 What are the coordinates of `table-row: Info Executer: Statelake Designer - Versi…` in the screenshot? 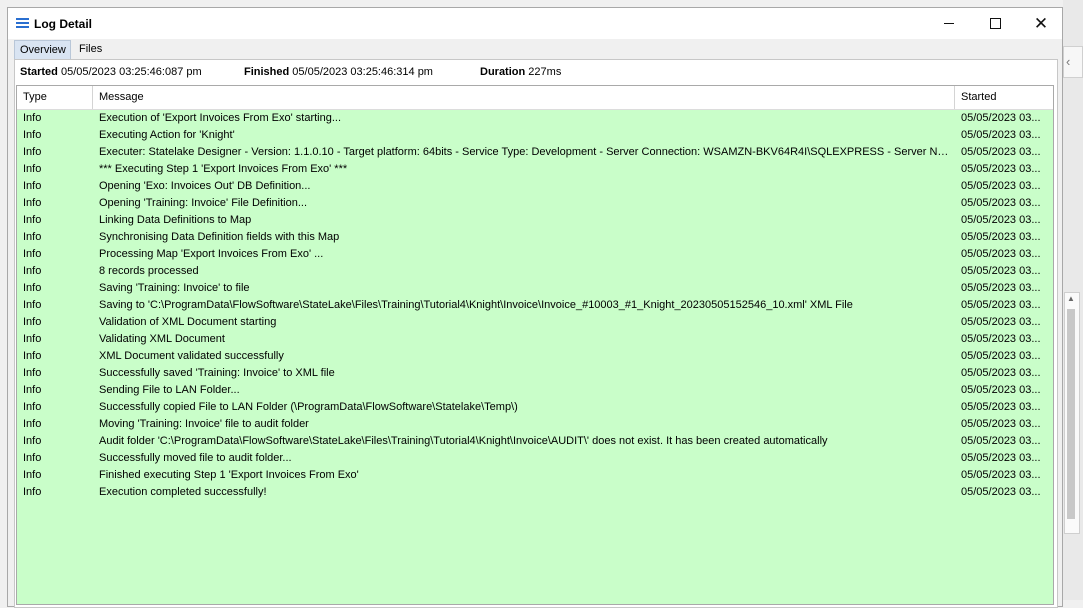 It's located at (535, 152).